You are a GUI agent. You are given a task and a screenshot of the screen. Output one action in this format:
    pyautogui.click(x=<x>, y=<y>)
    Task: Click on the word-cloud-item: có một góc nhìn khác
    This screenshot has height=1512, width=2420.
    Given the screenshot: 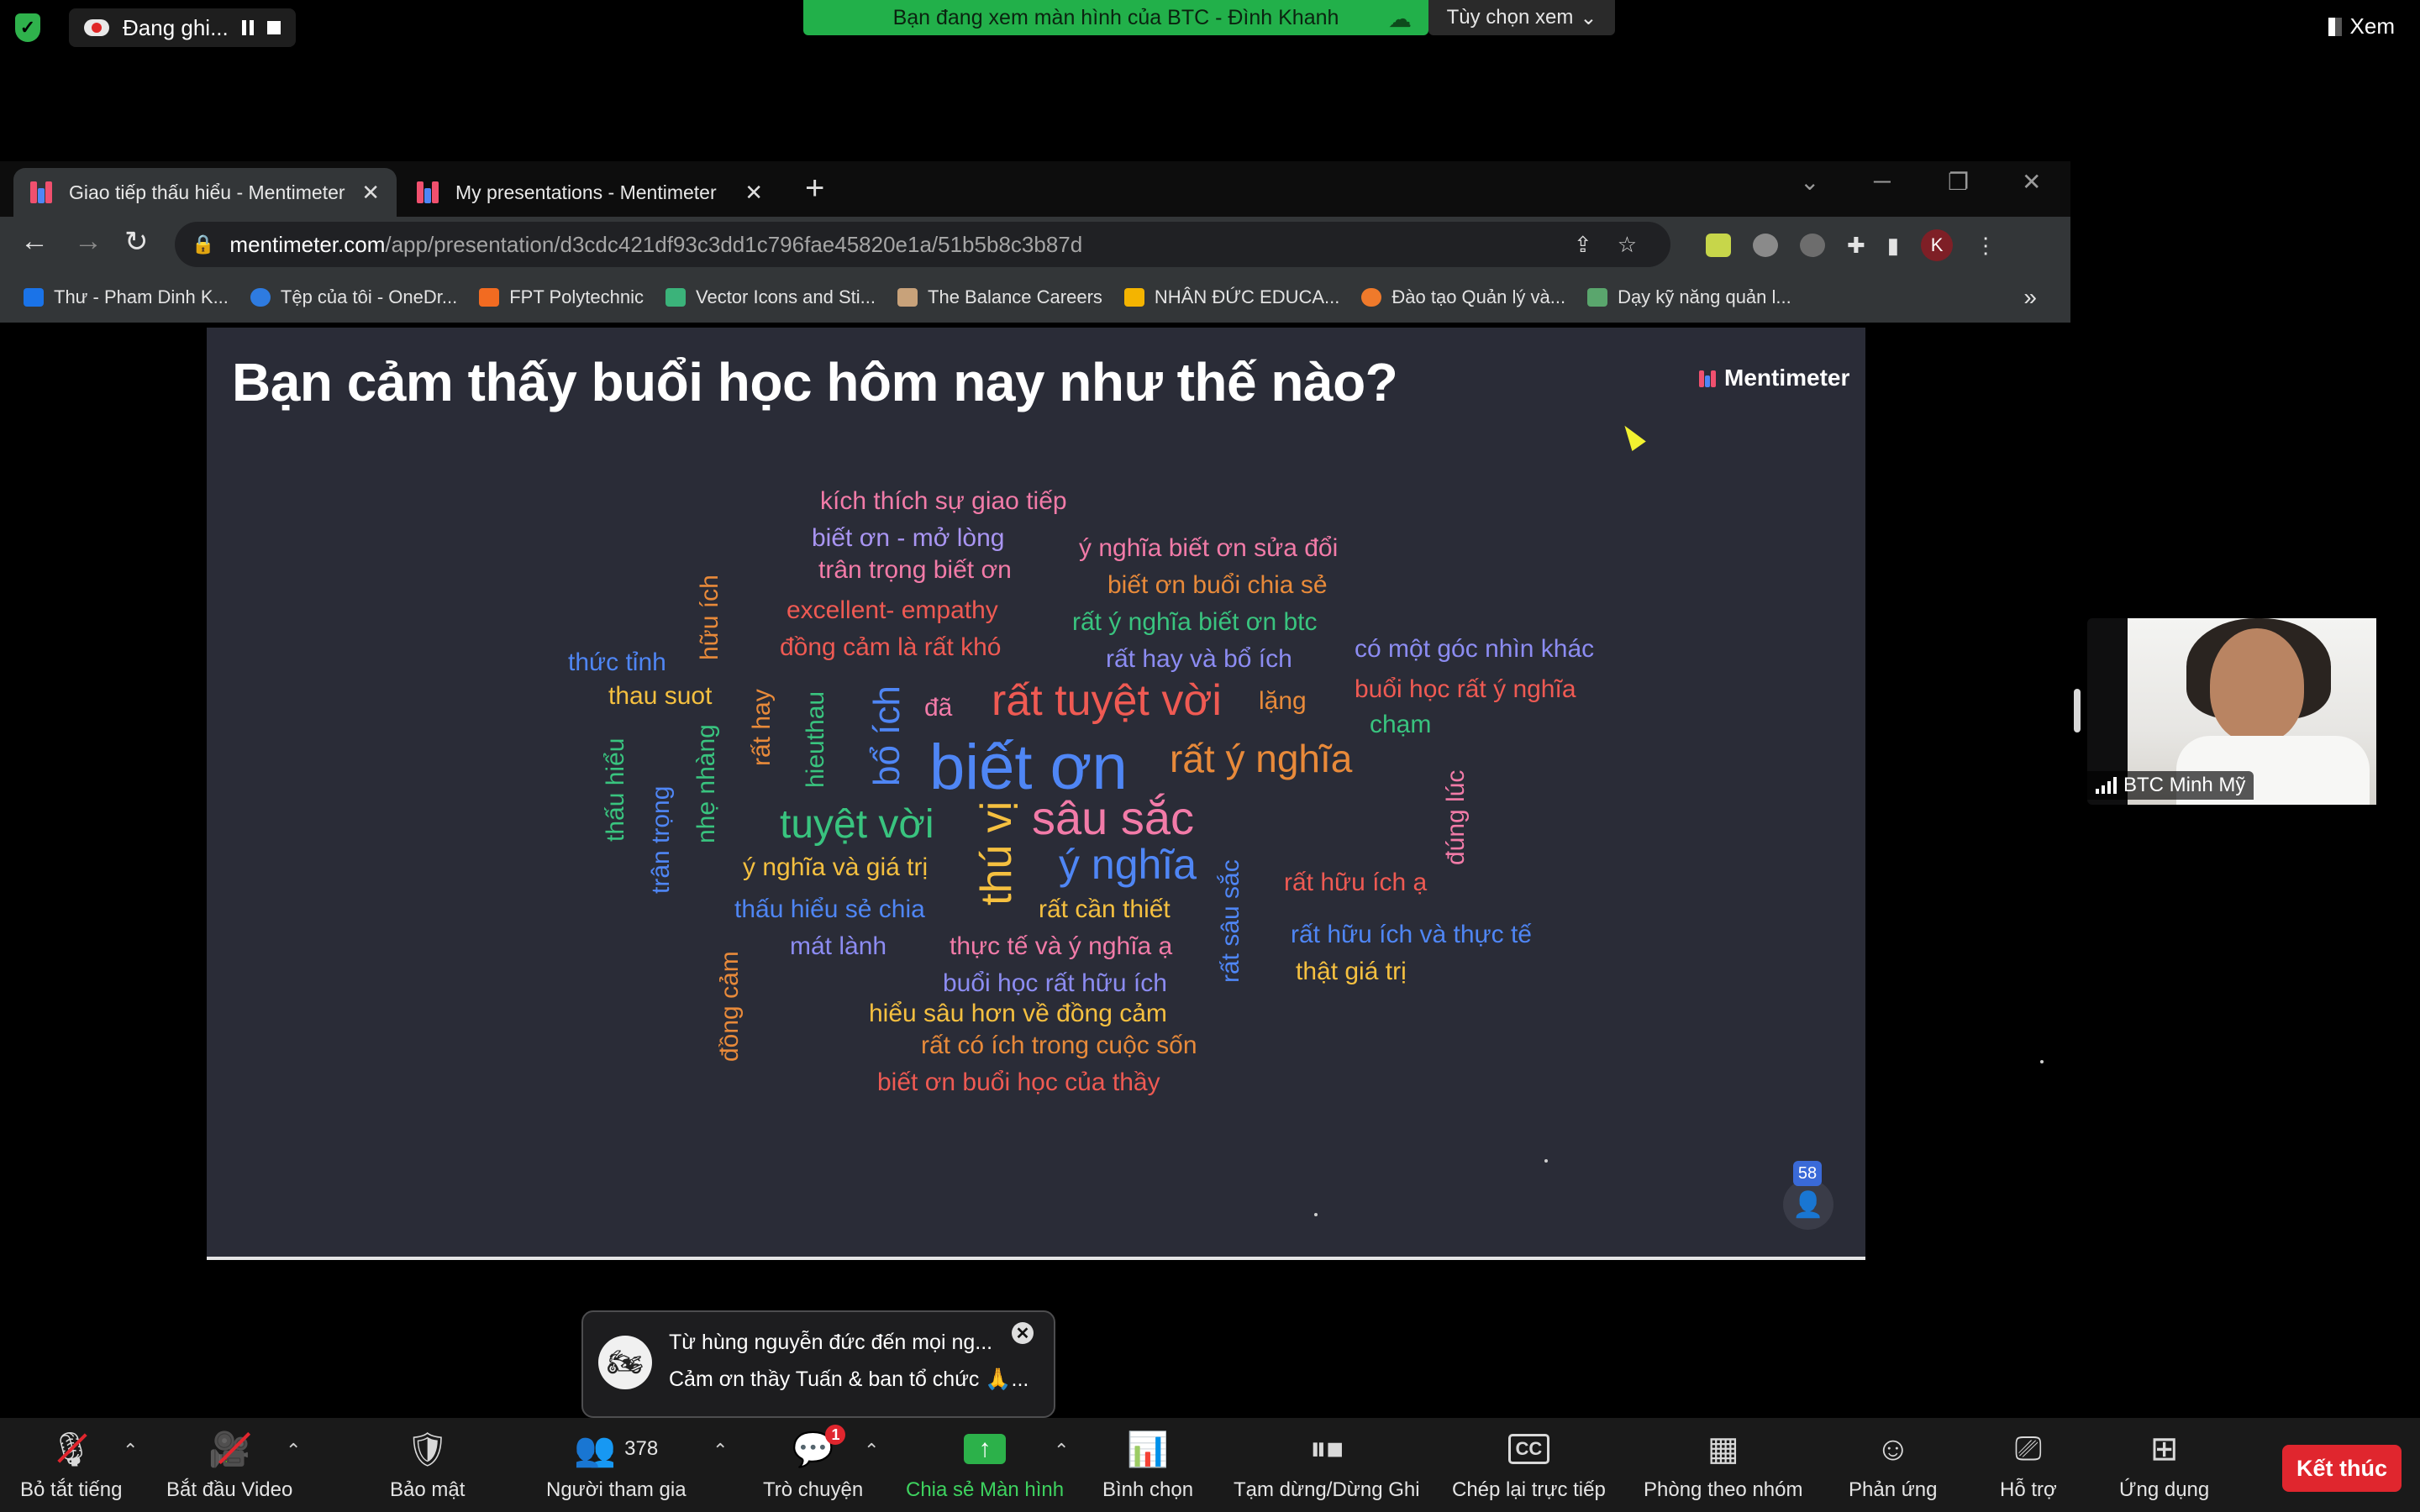 What is the action you would take?
    pyautogui.click(x=1475, y=649)
    